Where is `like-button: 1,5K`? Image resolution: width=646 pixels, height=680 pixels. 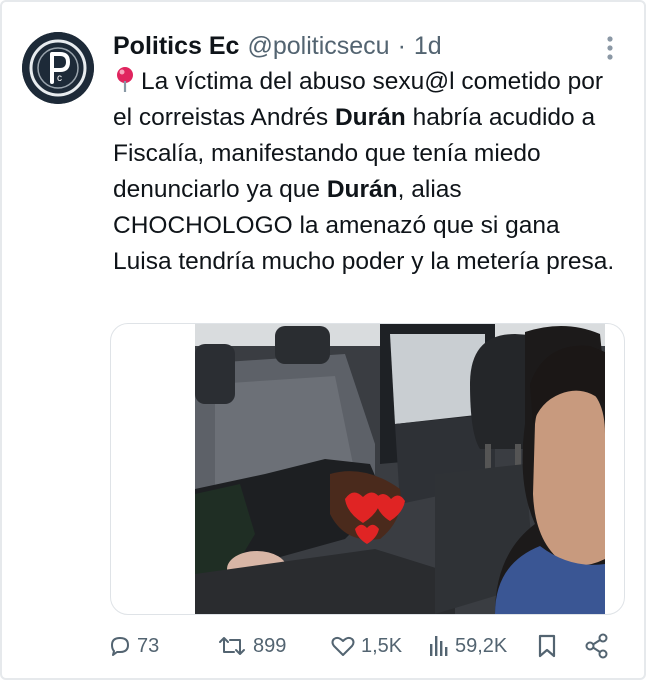 like-button: 1,5K is located at coordinates (366, 646).